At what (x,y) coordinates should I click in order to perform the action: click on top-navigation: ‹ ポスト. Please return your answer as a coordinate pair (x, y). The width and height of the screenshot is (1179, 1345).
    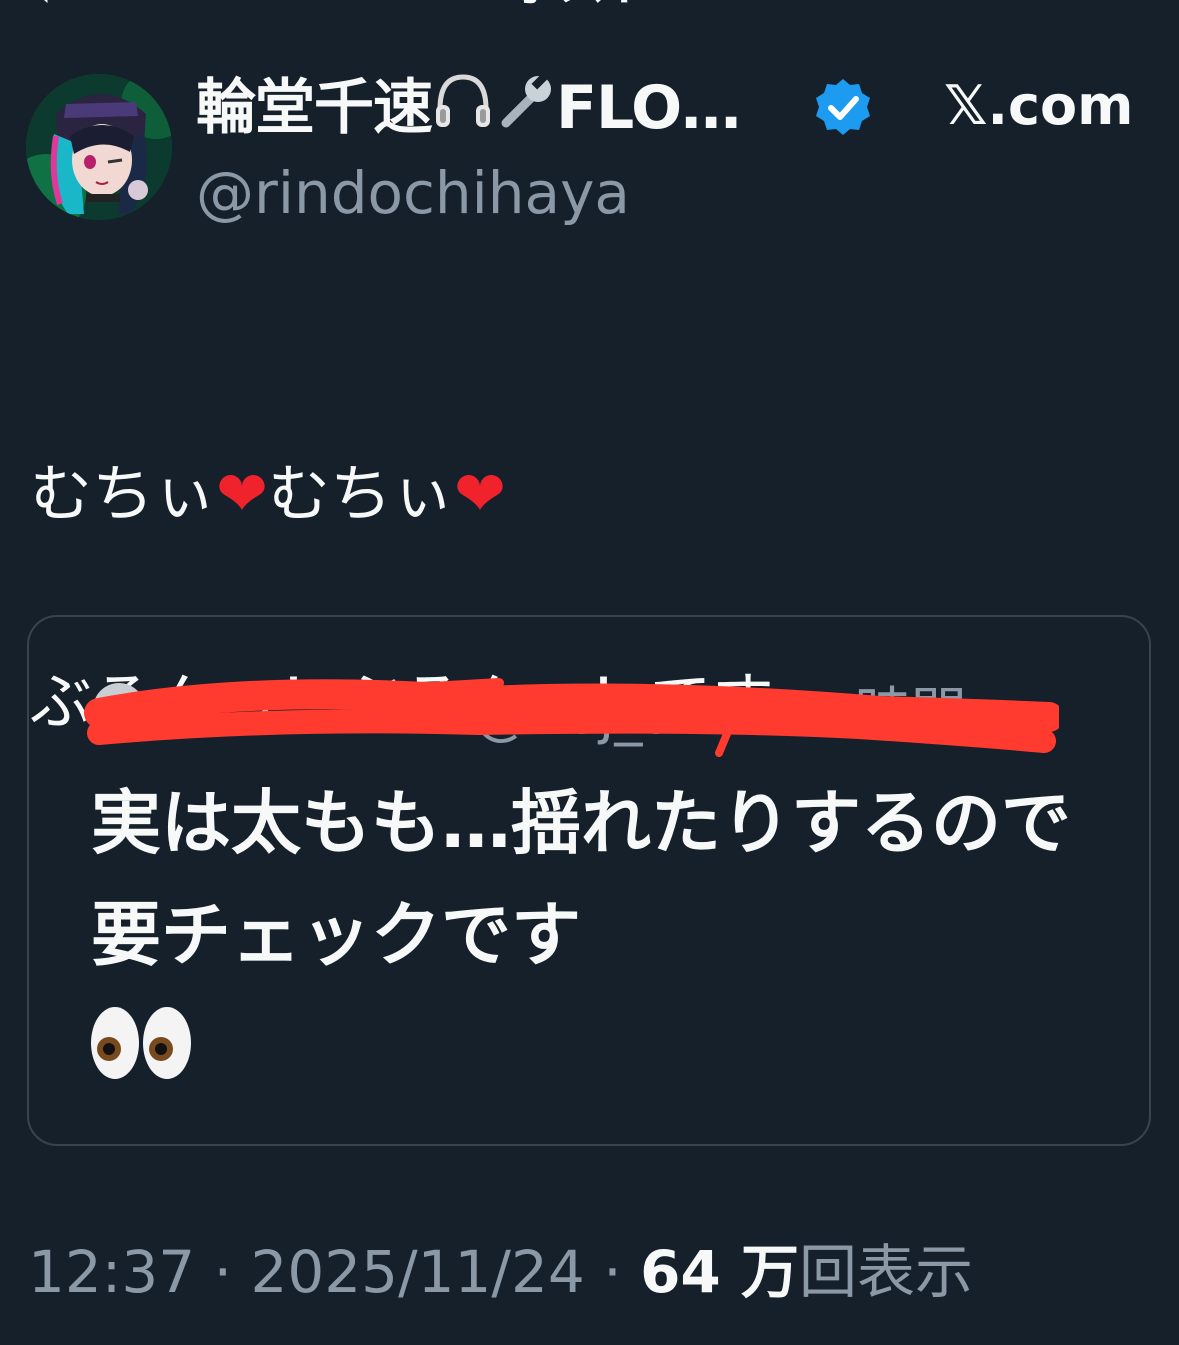
    Looking at the image, I should click on (589, 7).